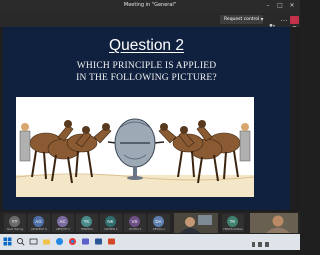 This screenshot has height=255, width=320. I want to click on avatar: VS, so click(134, 221).